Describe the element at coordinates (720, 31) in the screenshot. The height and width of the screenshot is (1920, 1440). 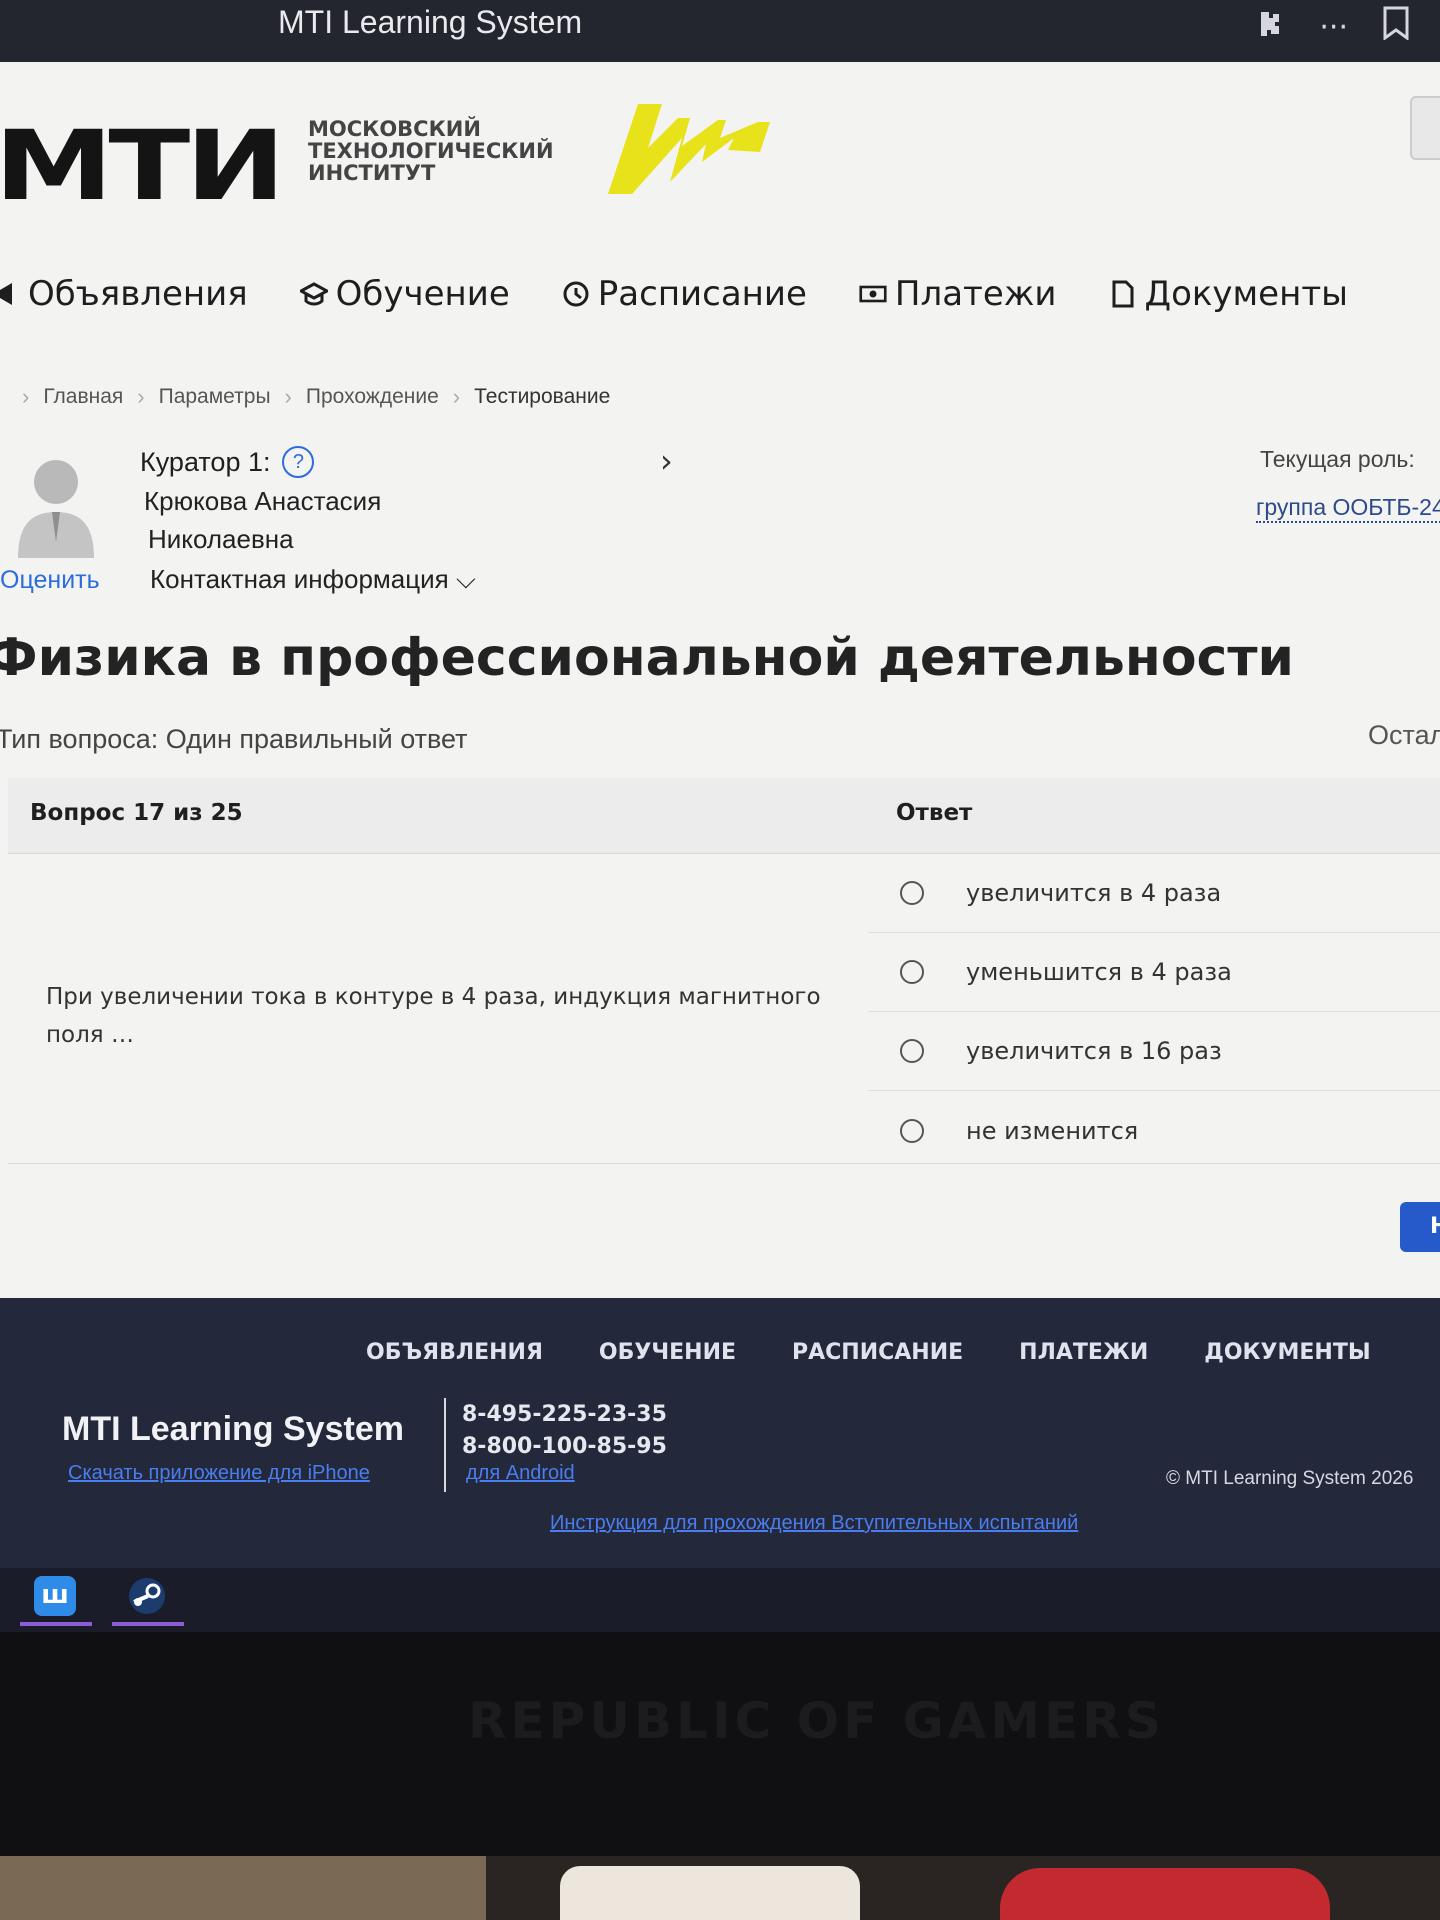
I see `browser-top-bar: MTI Learning System ···` at that location.